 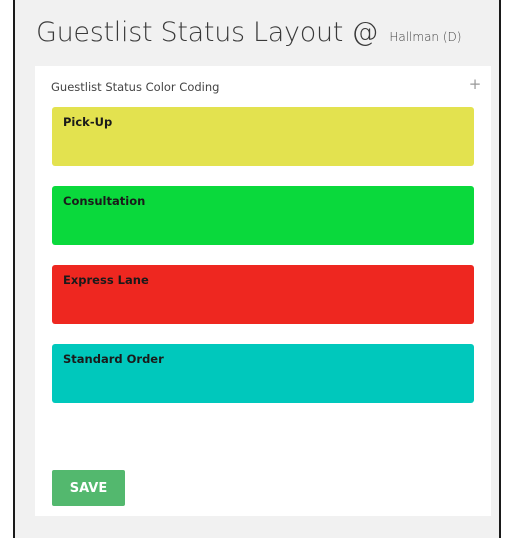 I want to click on location-name: Hallman (D), so click(x=425, y=37).